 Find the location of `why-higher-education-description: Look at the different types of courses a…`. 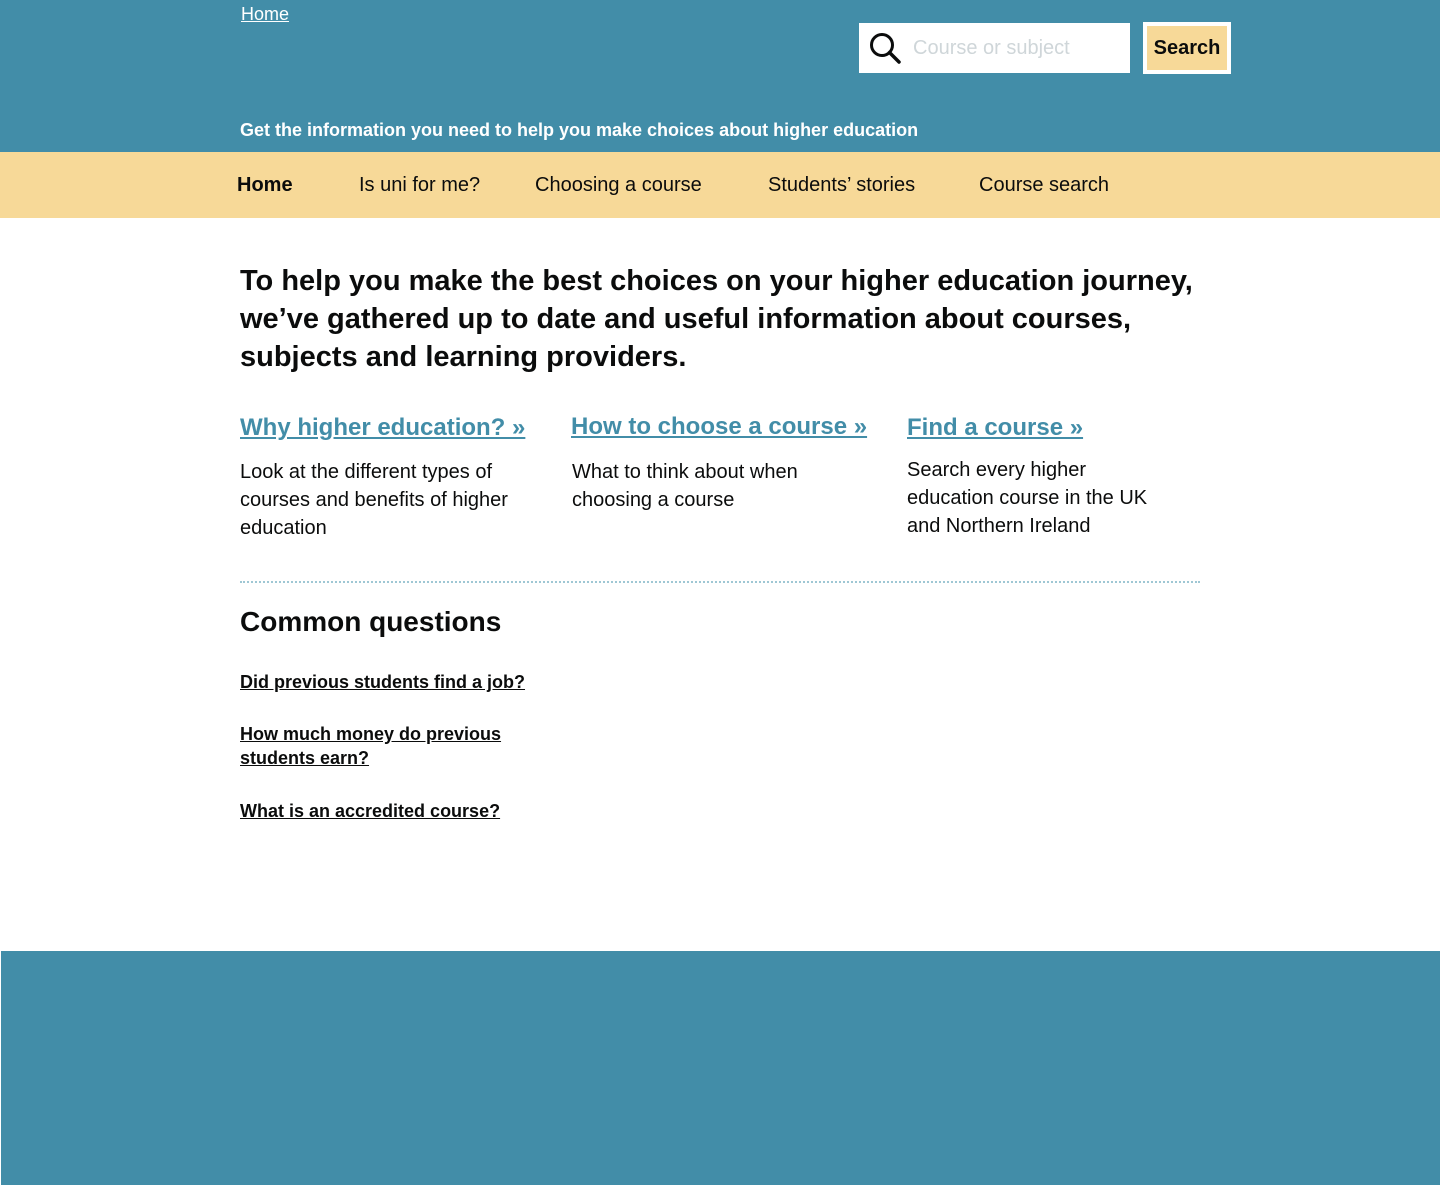

why-higher-education-description: Look at the different types of courses a… is located at coordinates (374, 500).